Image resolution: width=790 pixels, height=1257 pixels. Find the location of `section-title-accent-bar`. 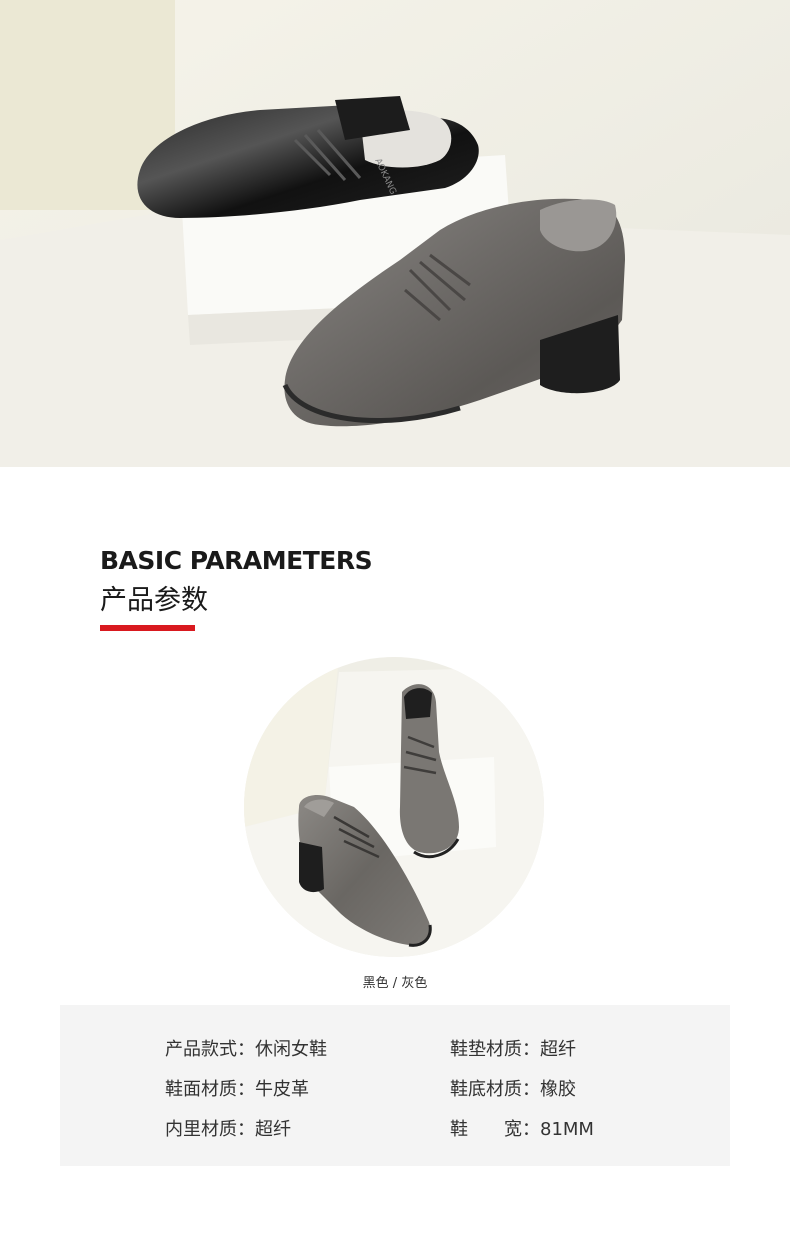

section-title-accent-bar is located at coordinates (147, 628).